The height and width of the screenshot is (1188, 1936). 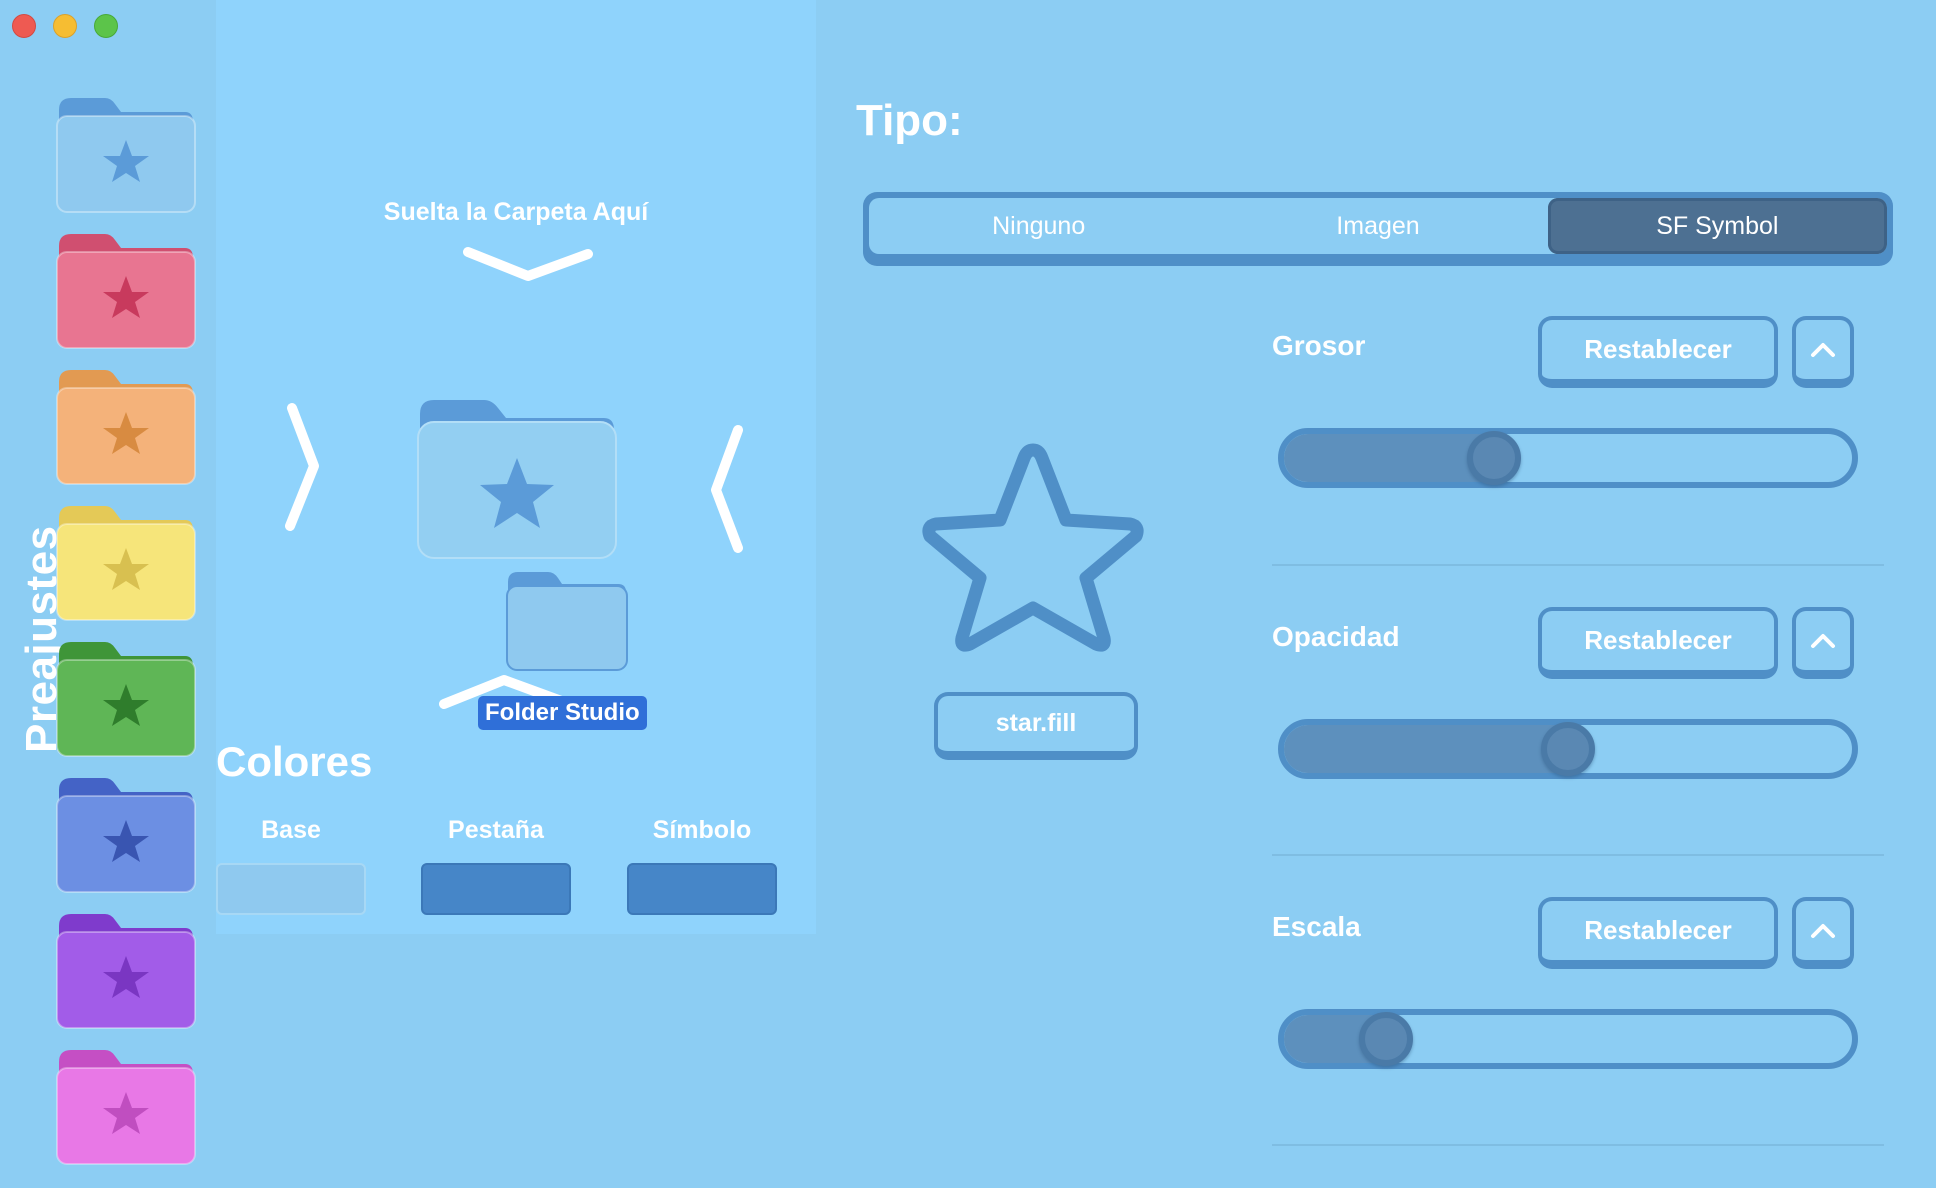 I want to click on color-base-label: Base, so click(x=291, y=830).